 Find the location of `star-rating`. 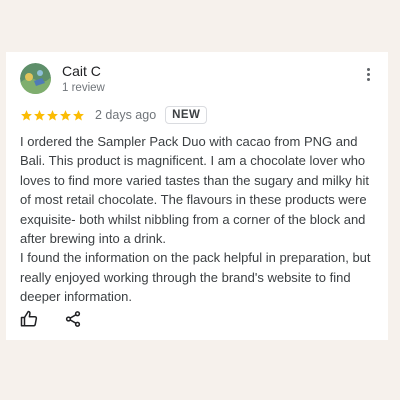

star-rating is located at coordinates (52, 115).